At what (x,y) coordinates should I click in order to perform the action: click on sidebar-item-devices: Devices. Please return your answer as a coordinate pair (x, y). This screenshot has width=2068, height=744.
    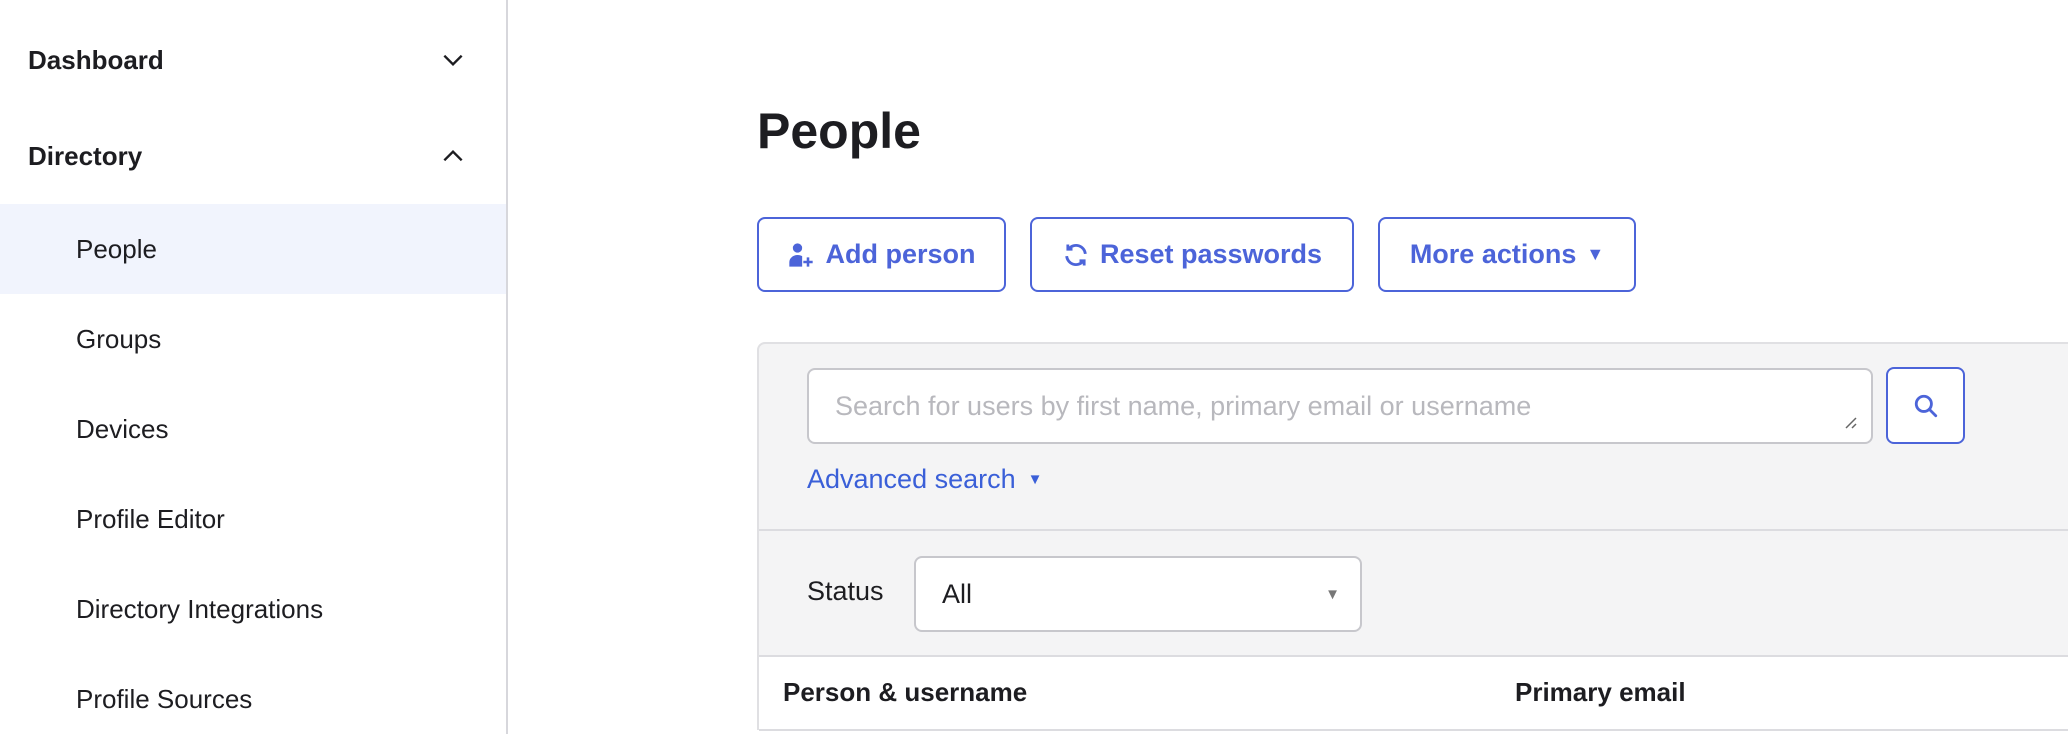
    Looking at the image, I should click on (253, 429).